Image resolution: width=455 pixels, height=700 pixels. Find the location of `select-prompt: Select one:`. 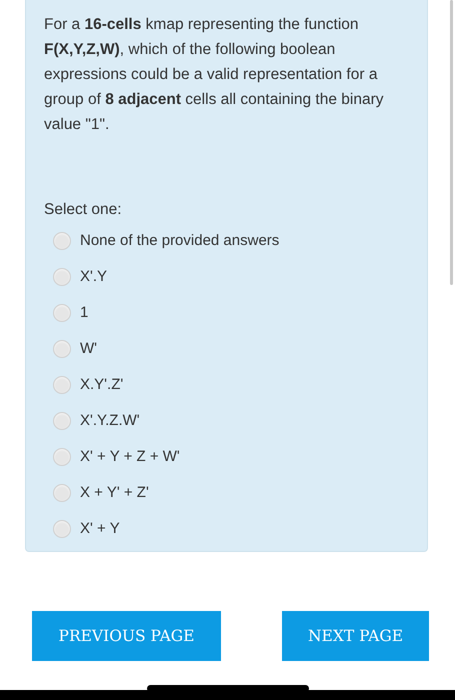

select-prompt: Select one: is located at coordinates (83, 210).